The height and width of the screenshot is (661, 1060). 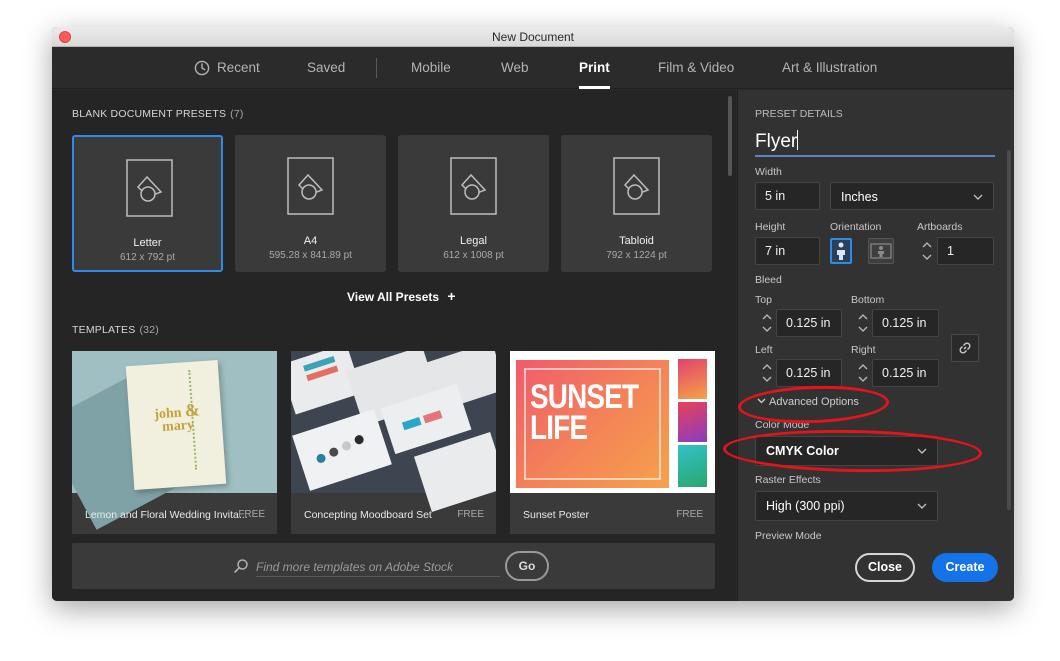 I want to click on artboards-stepper, so click(x=927, y=251).